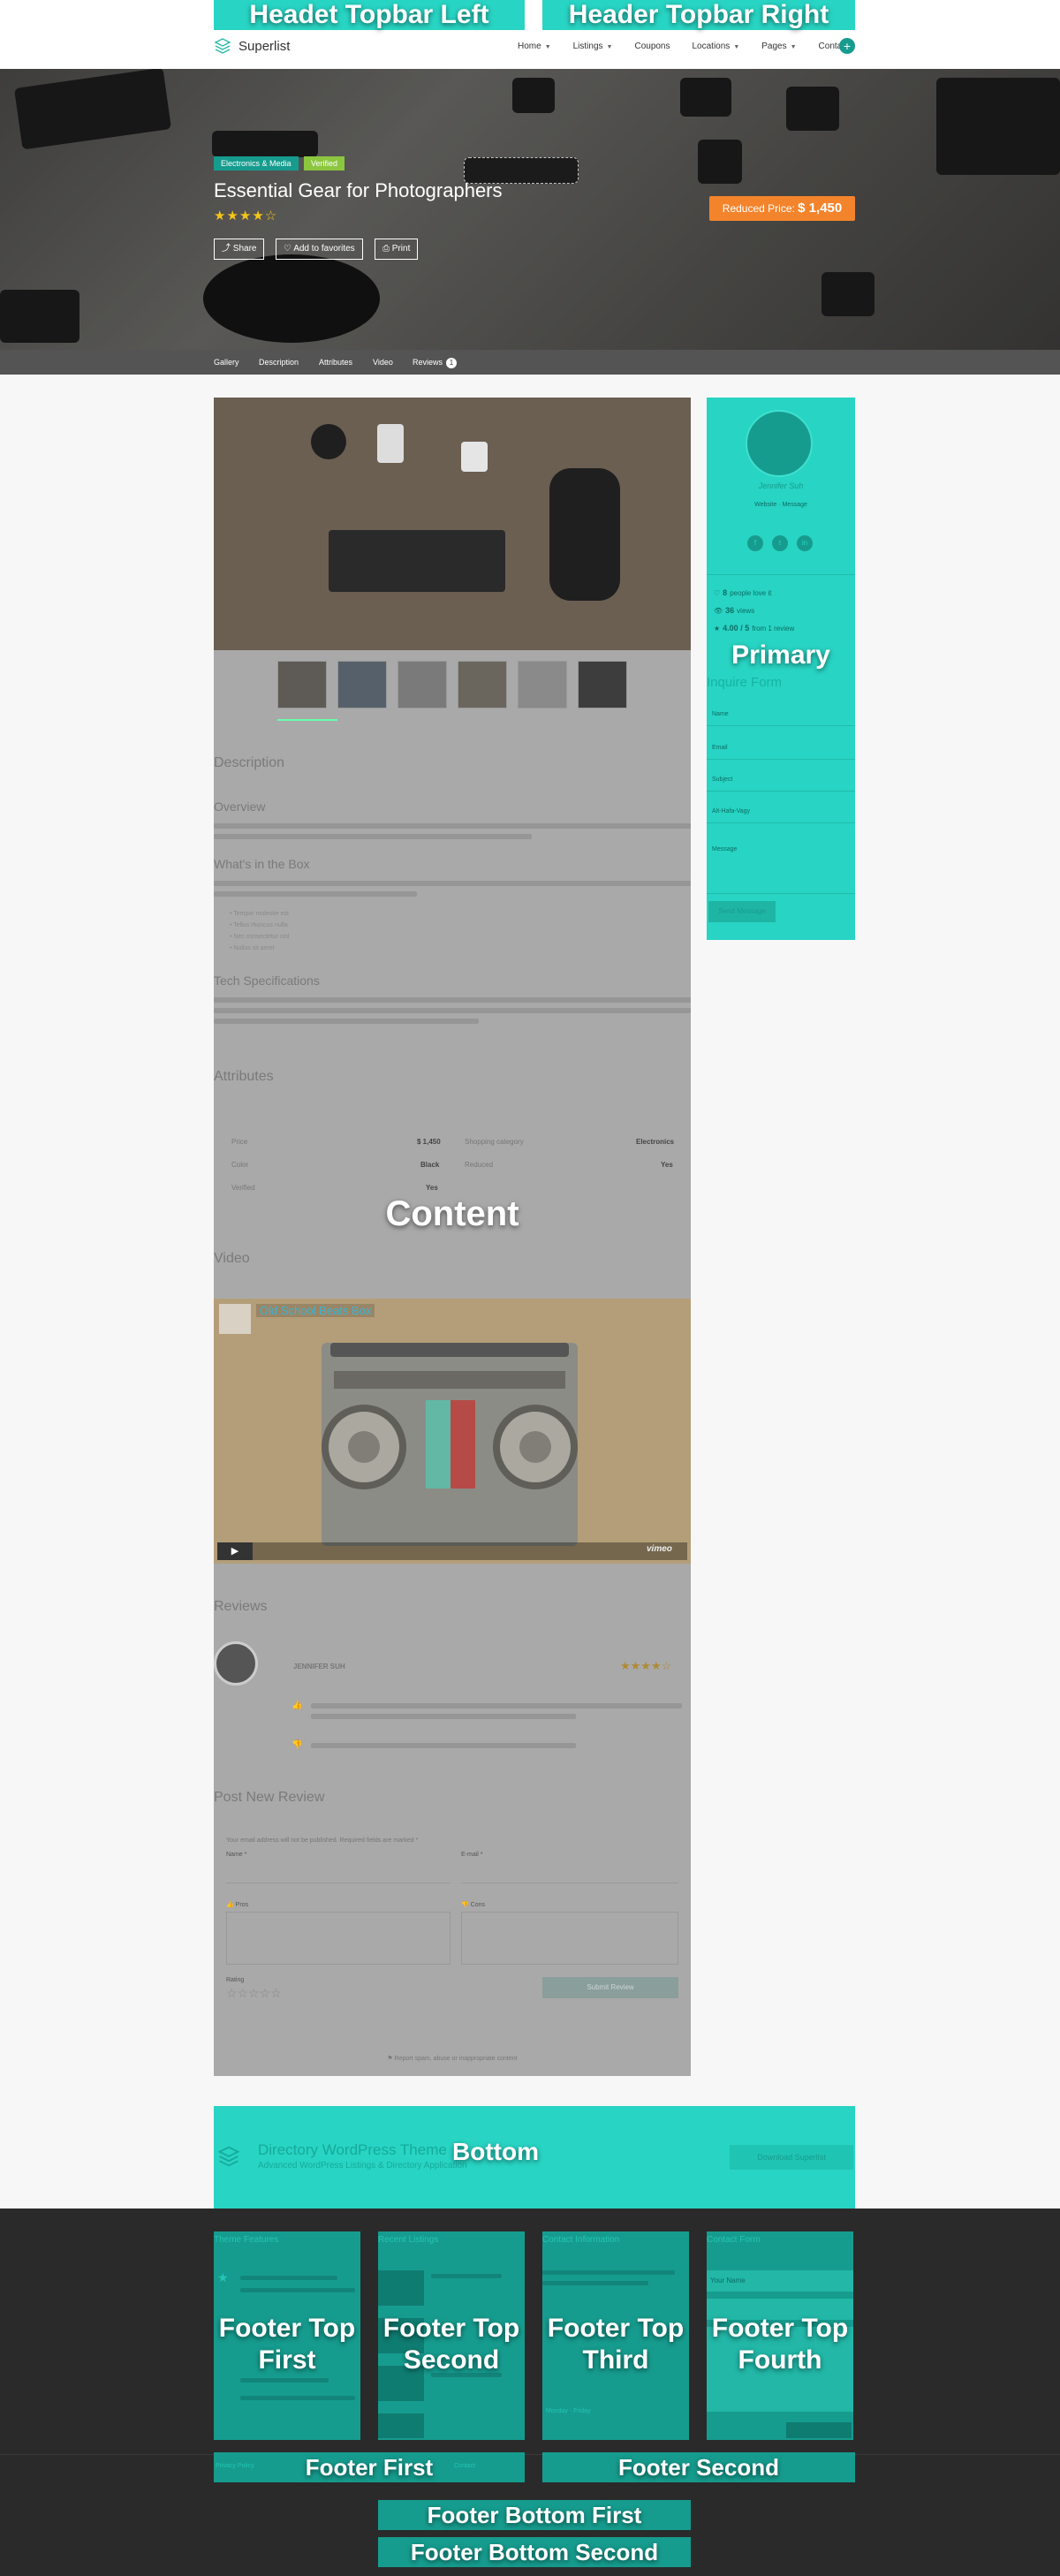 Image resolution: width=1060 pixels, height=2576 pixels. Describe the element at coordinates (646, 1665) in the screenshot. I see `review-stars: ★★★★☆` at that location.